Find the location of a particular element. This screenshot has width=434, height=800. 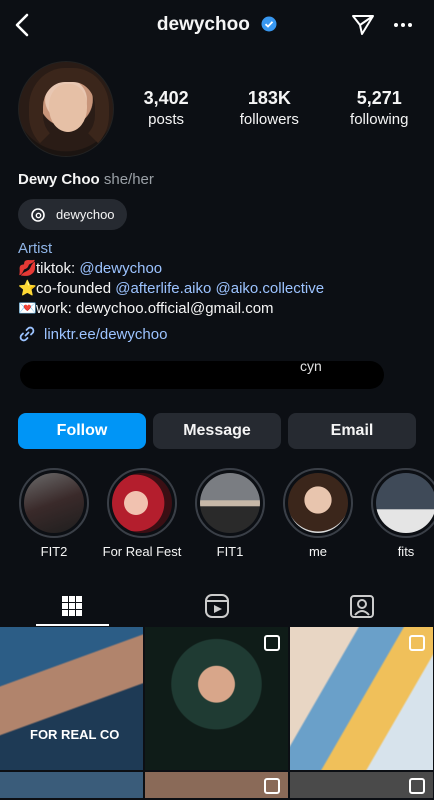

external-link: linktr.ee/dewychoo is located at coordinates (92, 334).